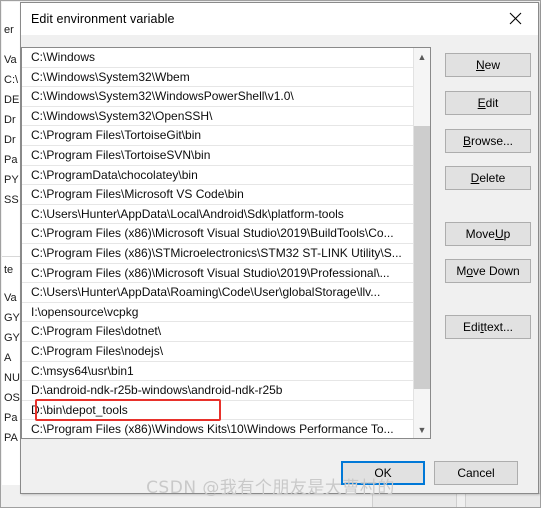 This screenshot has height=508, width=541. I want to click on edit-button: Edit, so click(488, 103).